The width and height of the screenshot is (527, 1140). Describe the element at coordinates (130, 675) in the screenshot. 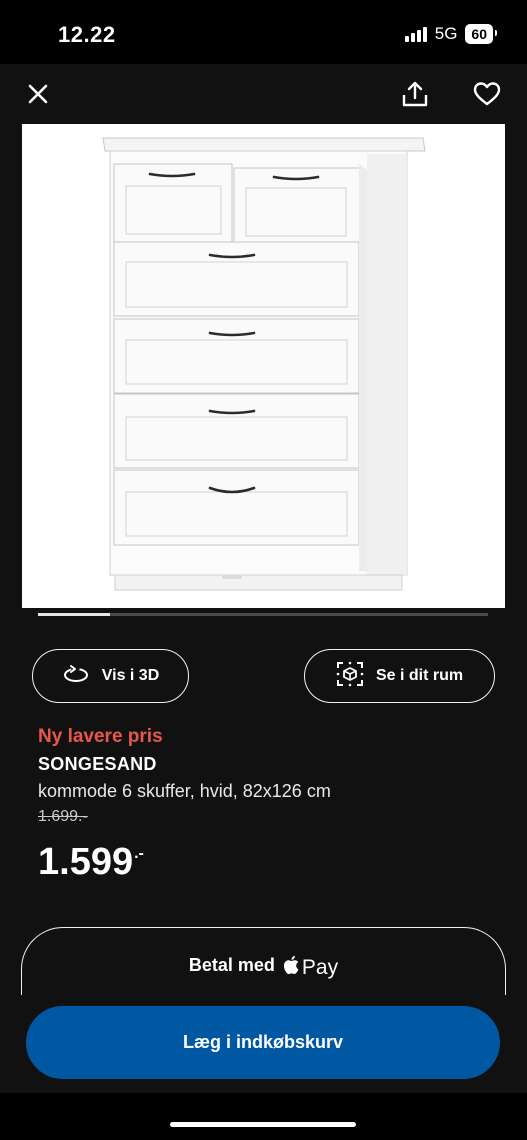

I see `view-3d-label: Vis i 3D` at that location.